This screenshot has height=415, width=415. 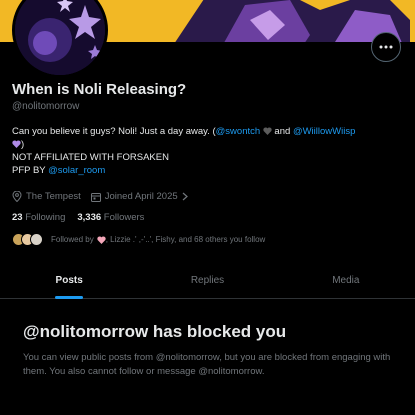 I want to click on mention-link-solar-room: @solar_room, so click(x=76, y=170).